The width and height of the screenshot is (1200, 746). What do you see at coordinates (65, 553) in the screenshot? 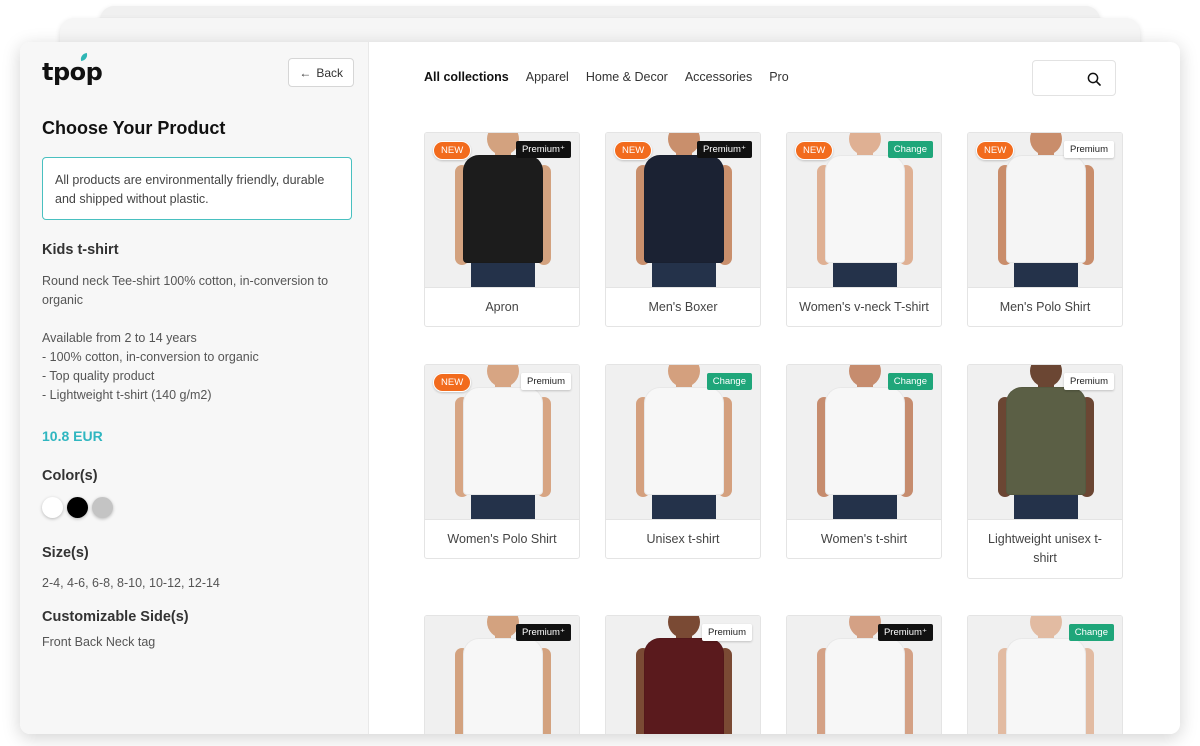
I see `sizes-heading: Size(s)` at bounding box center [65, 553].